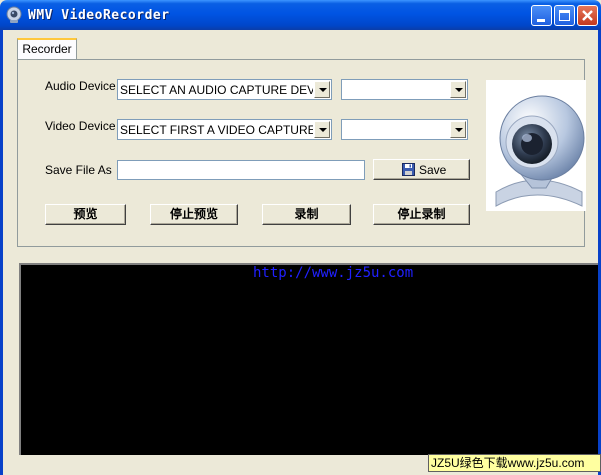  Describe the element at coordinates (306, 214) in the screenshot. I see `record-button: 录制` at that location.